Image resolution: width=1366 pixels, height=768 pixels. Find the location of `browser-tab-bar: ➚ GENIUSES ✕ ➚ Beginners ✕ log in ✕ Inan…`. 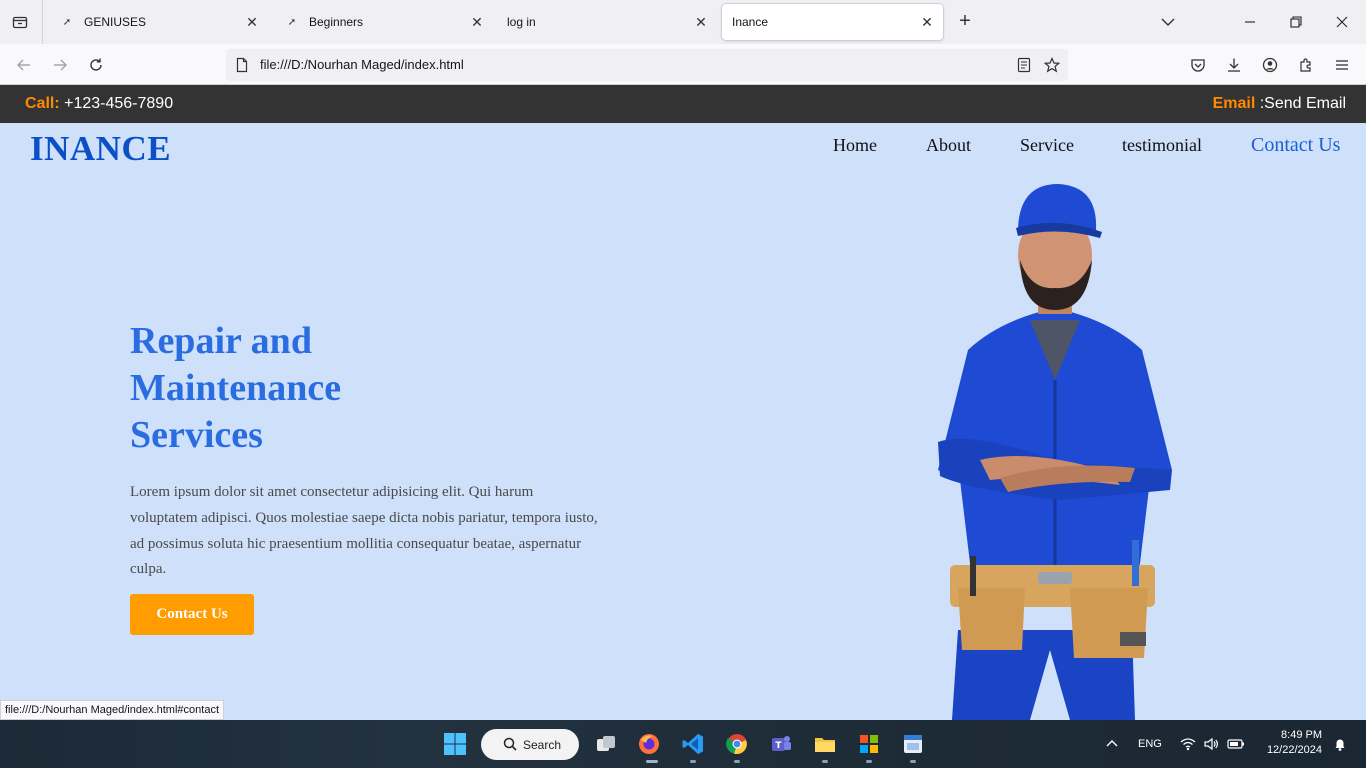

browser-tab-bar: ➚ GENIUSES ✕ ➚ Beginners ✕ log in ✕ Inan… is located at coordinates (683, 22).